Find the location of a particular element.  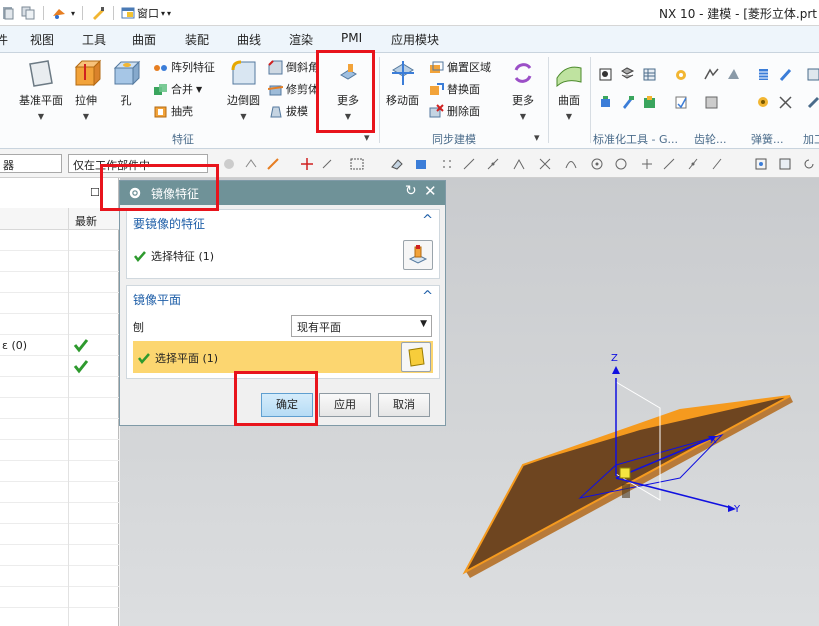

chevron-up-icon: ^ is located at coordinates (427, 296).